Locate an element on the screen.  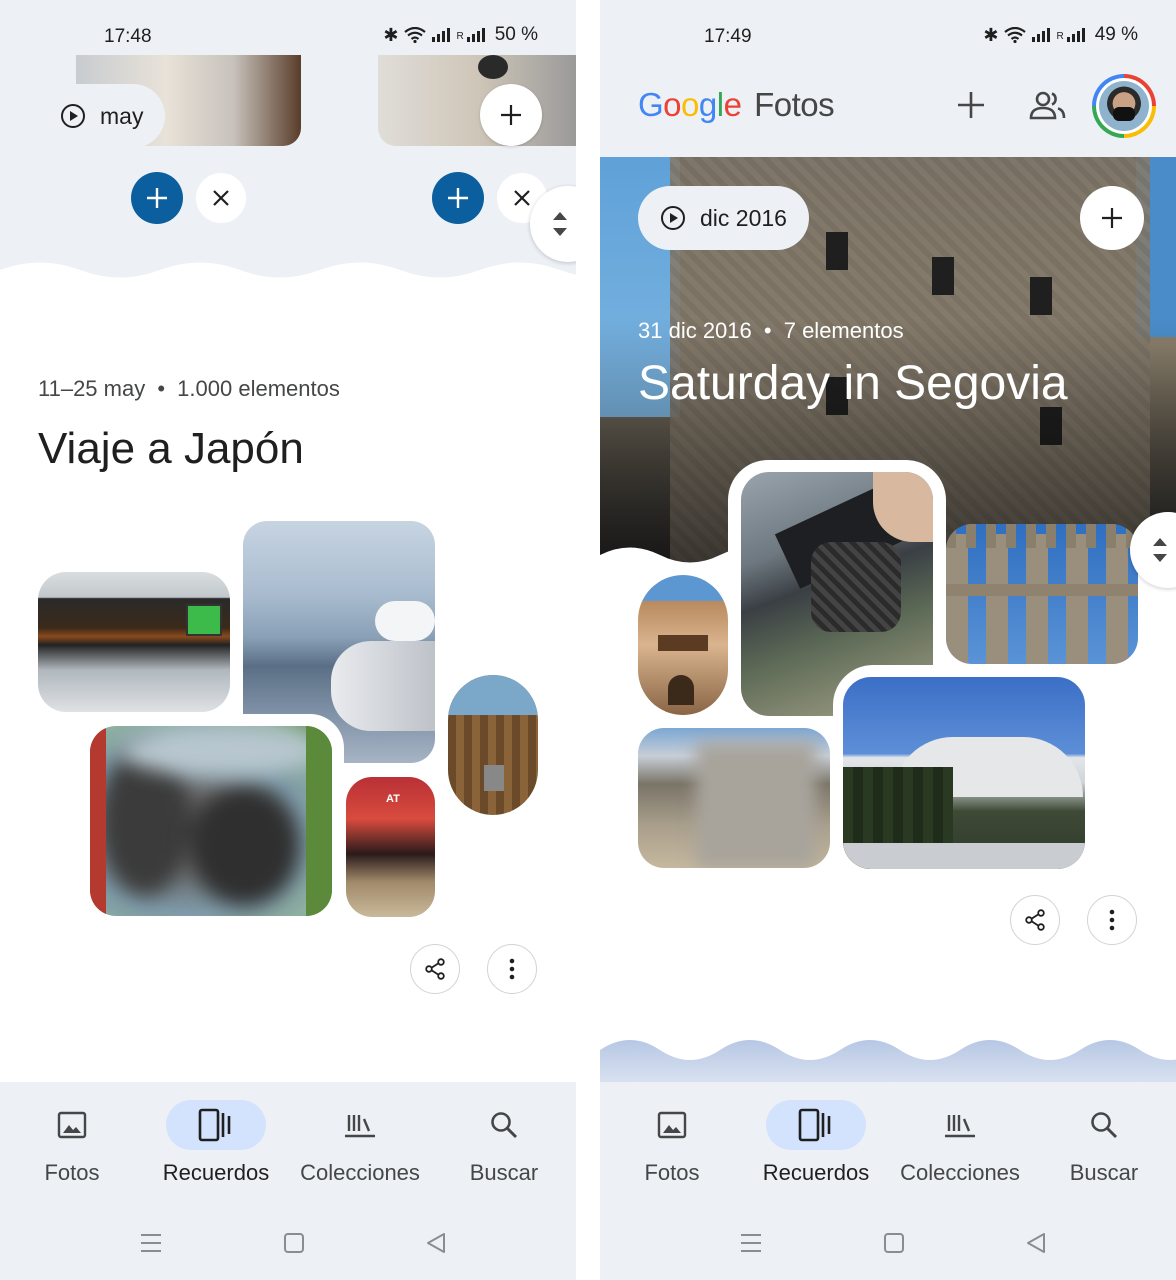
bluetooth-icon: ✱ is located at coordinates (991, 34).